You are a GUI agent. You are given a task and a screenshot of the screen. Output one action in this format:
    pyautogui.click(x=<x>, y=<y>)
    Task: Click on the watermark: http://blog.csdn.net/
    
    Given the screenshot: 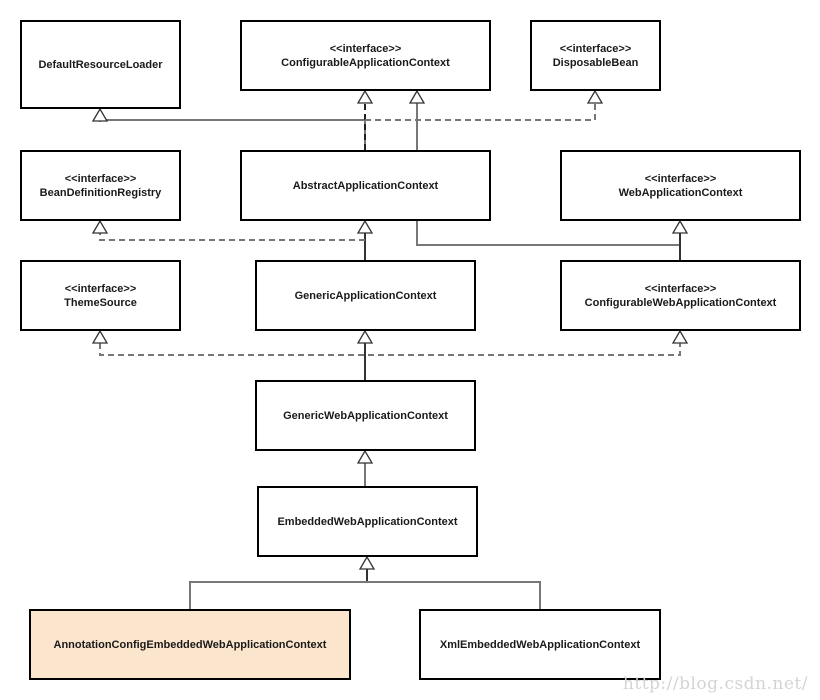 What is the action you would take?
    pyautogui.click(x=715, y=684)
    